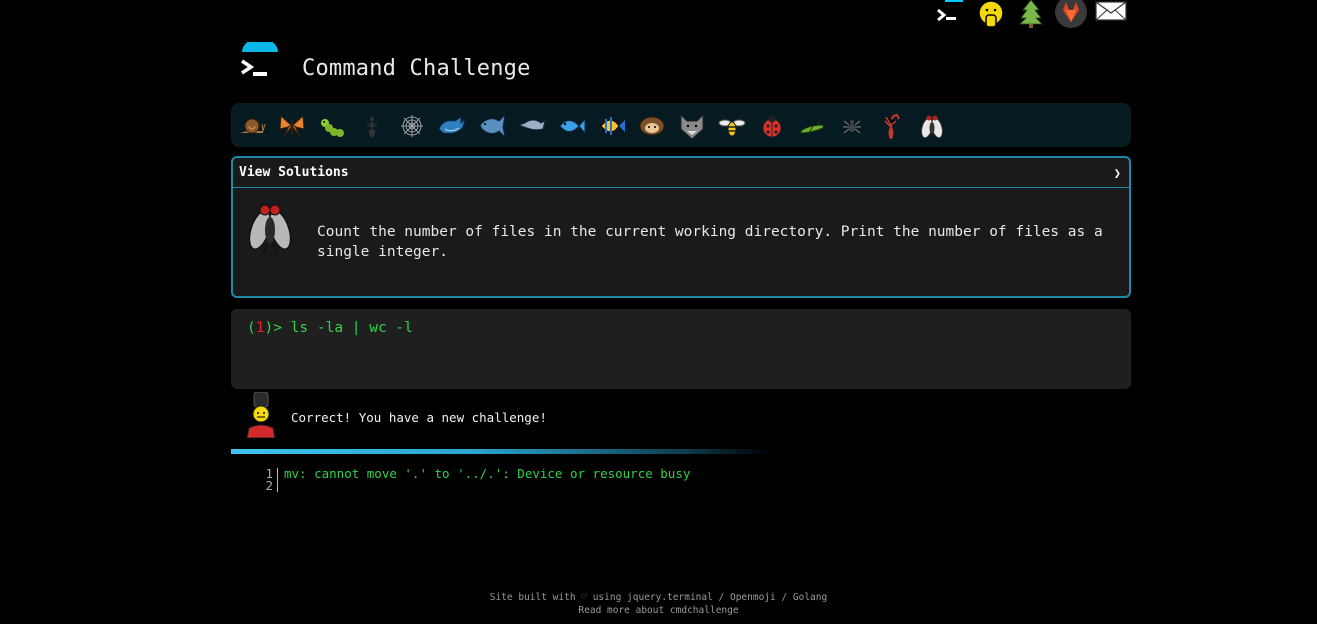 This screenshot has height=624, width=1317. What do you see at coordinates (732, 126) in the screenshot?
I see `bee-icon` at bounding box center [732, 126].